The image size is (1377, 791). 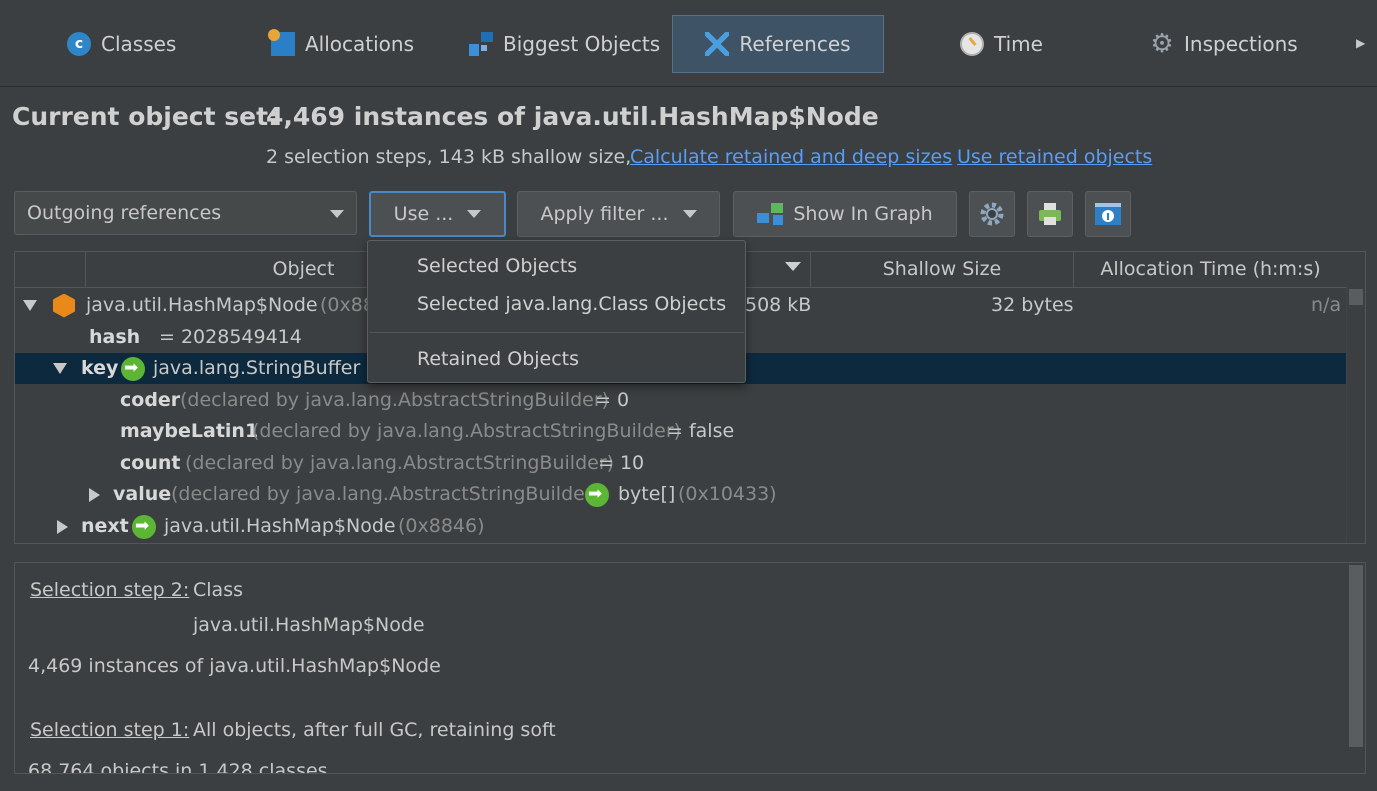 I want to click on field-type: java.lang.StringBuffer (0, so click(x=269, y=368).